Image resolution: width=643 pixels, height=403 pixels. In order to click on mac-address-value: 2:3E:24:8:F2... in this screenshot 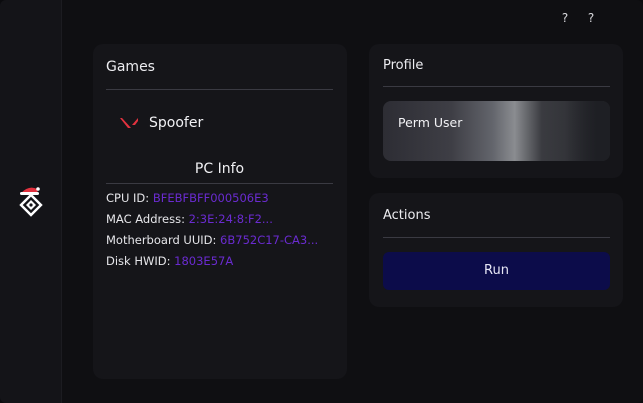, I will do `click(230, 219)`.